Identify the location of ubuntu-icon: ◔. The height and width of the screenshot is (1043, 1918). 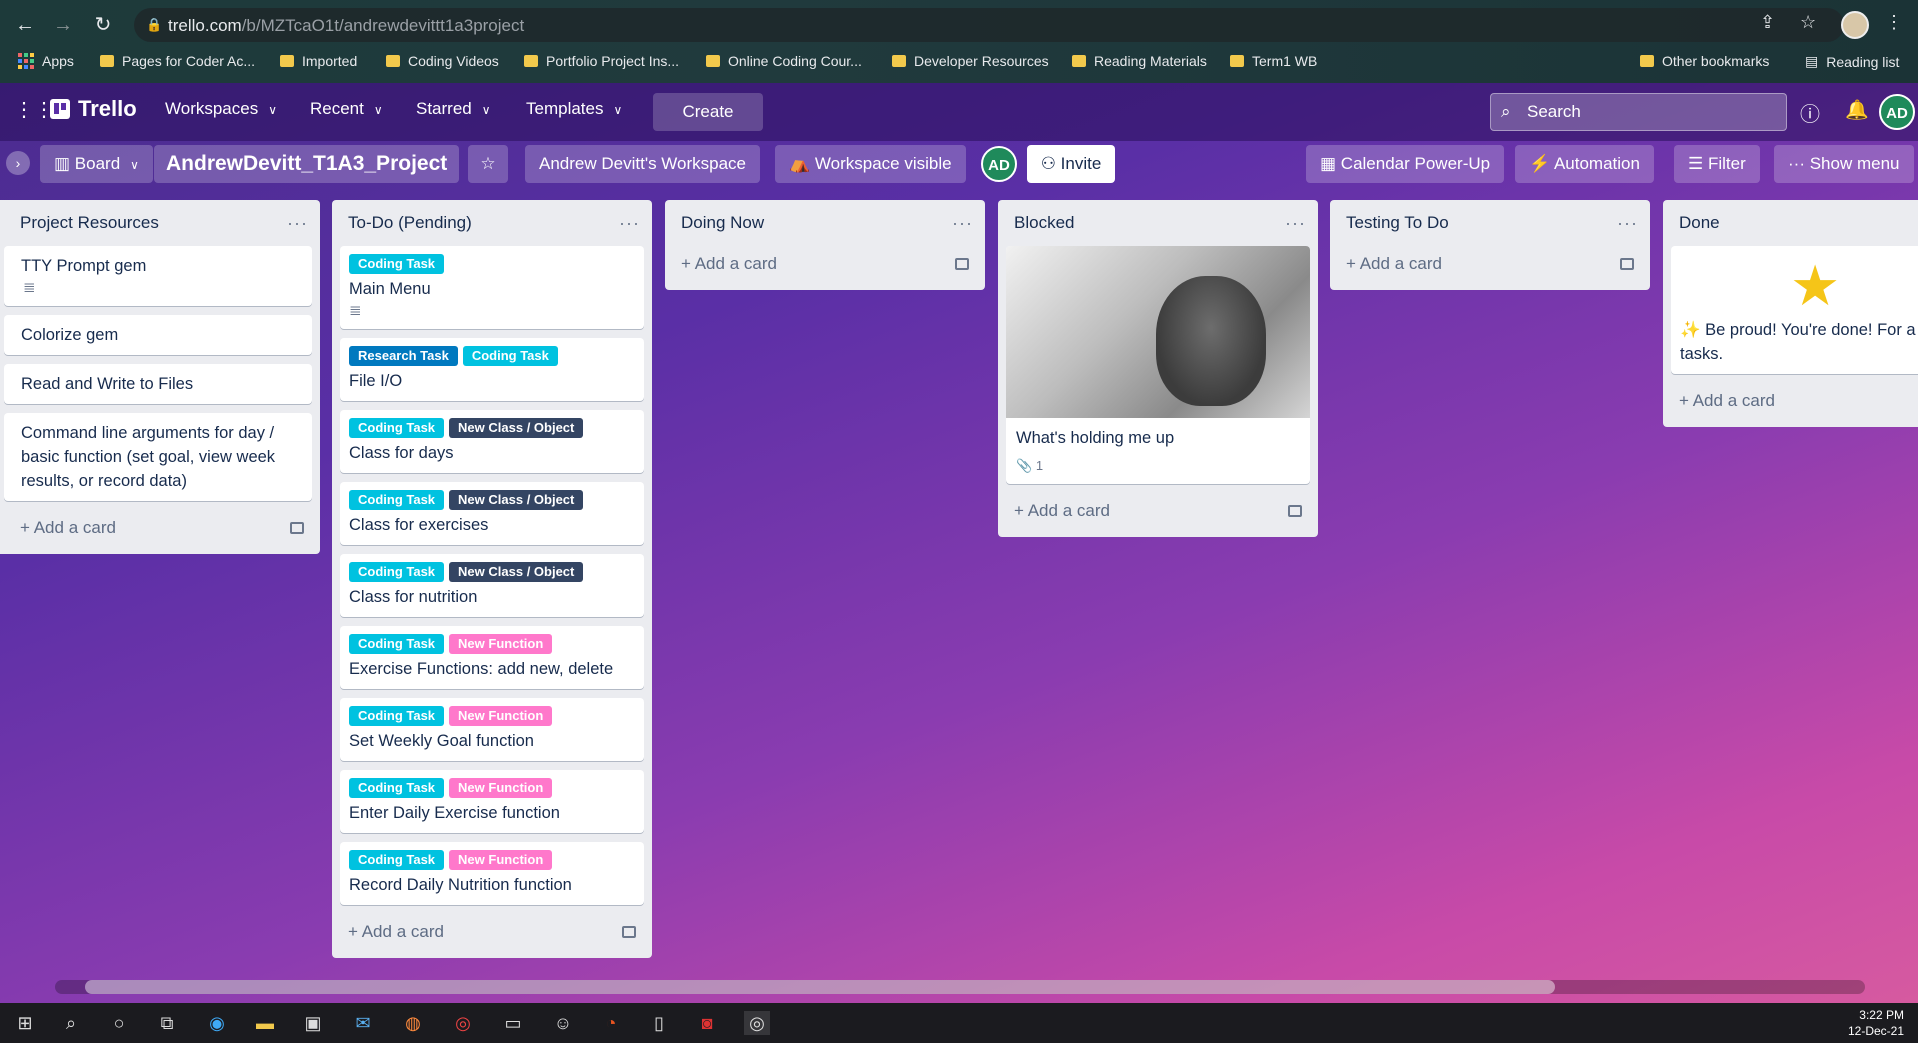
(611, 1023).